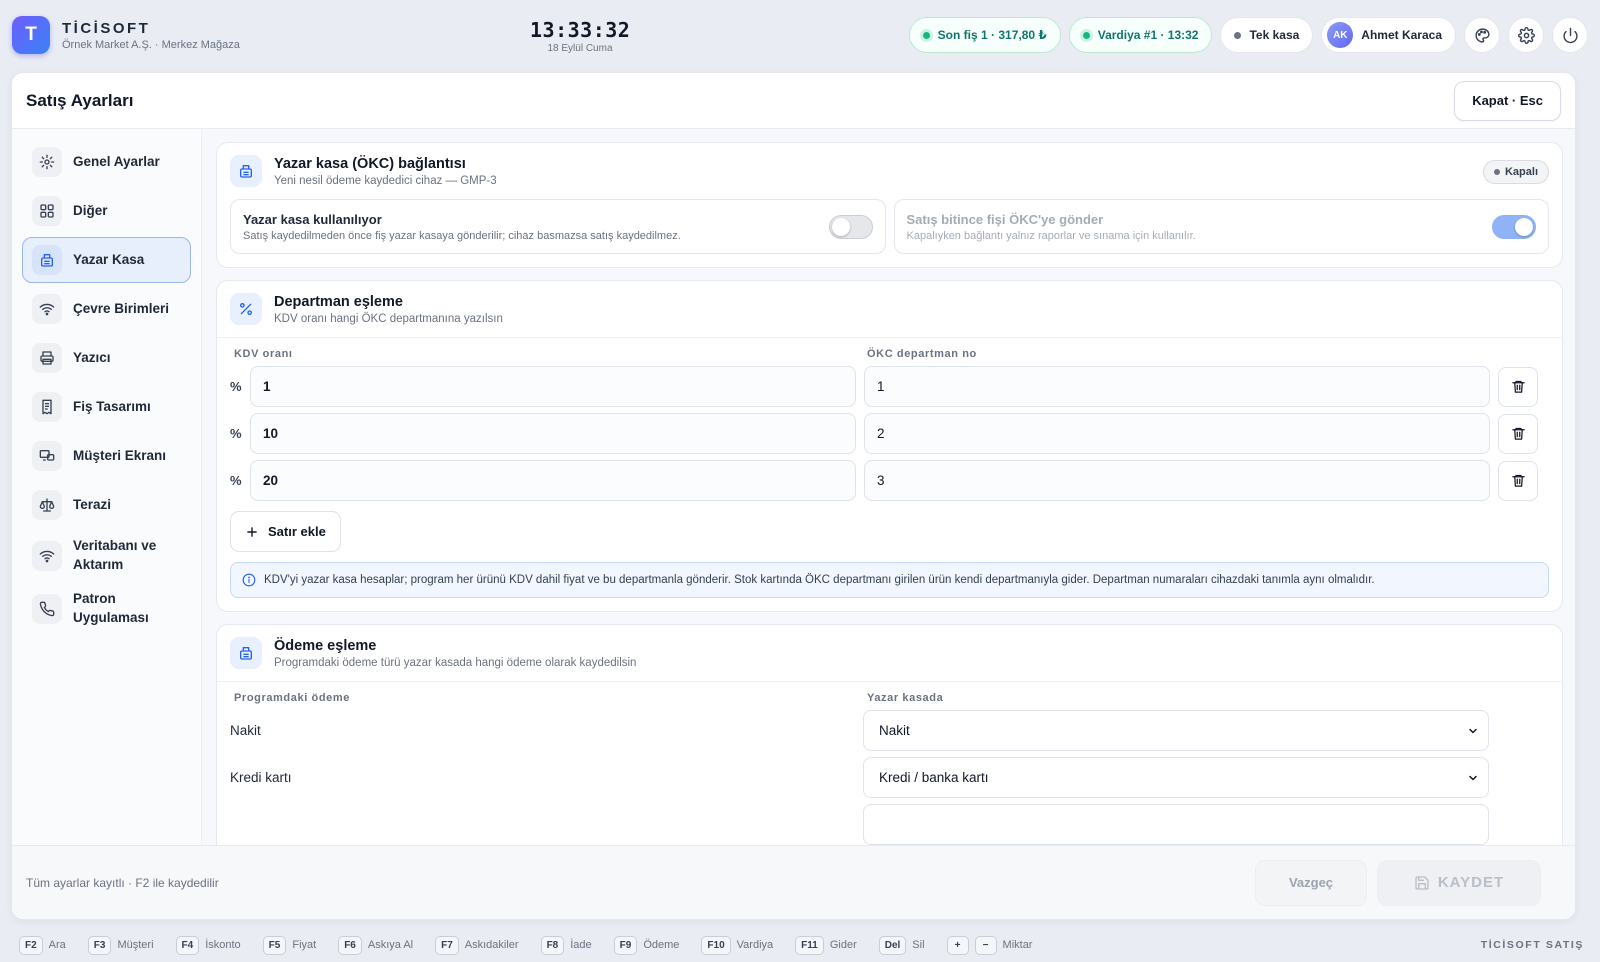 The image size is (1600, 962). I want to click on save-button: KAYDET, so click(1459, 882).